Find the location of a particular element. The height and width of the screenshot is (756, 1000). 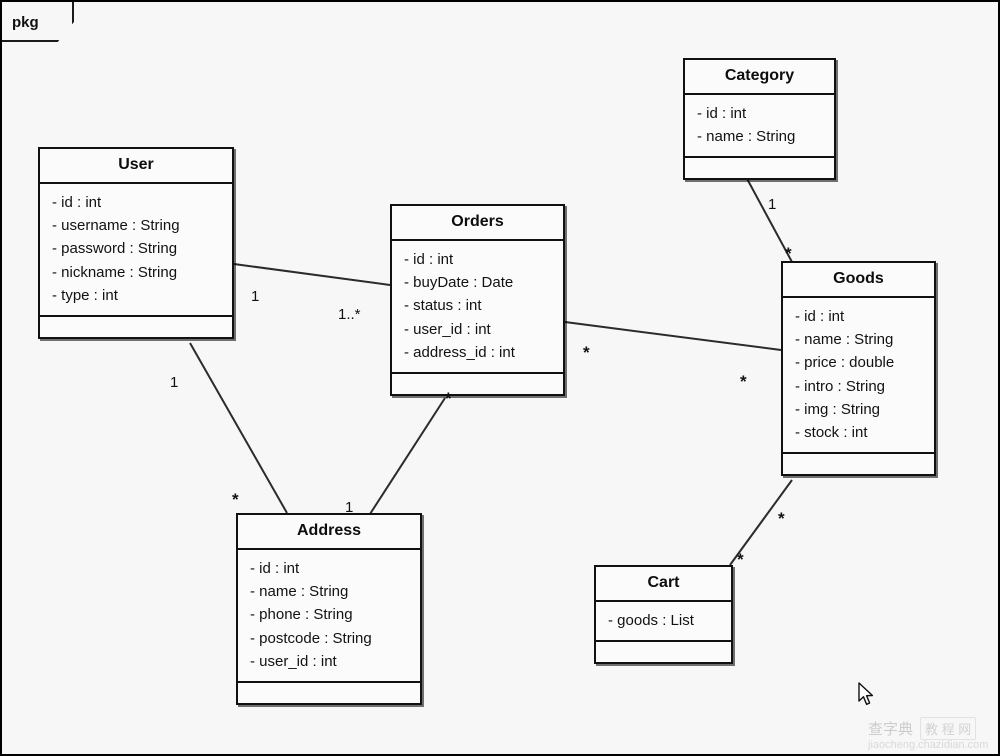

uml-class-name: Goods is located at coordinates (858, 280).